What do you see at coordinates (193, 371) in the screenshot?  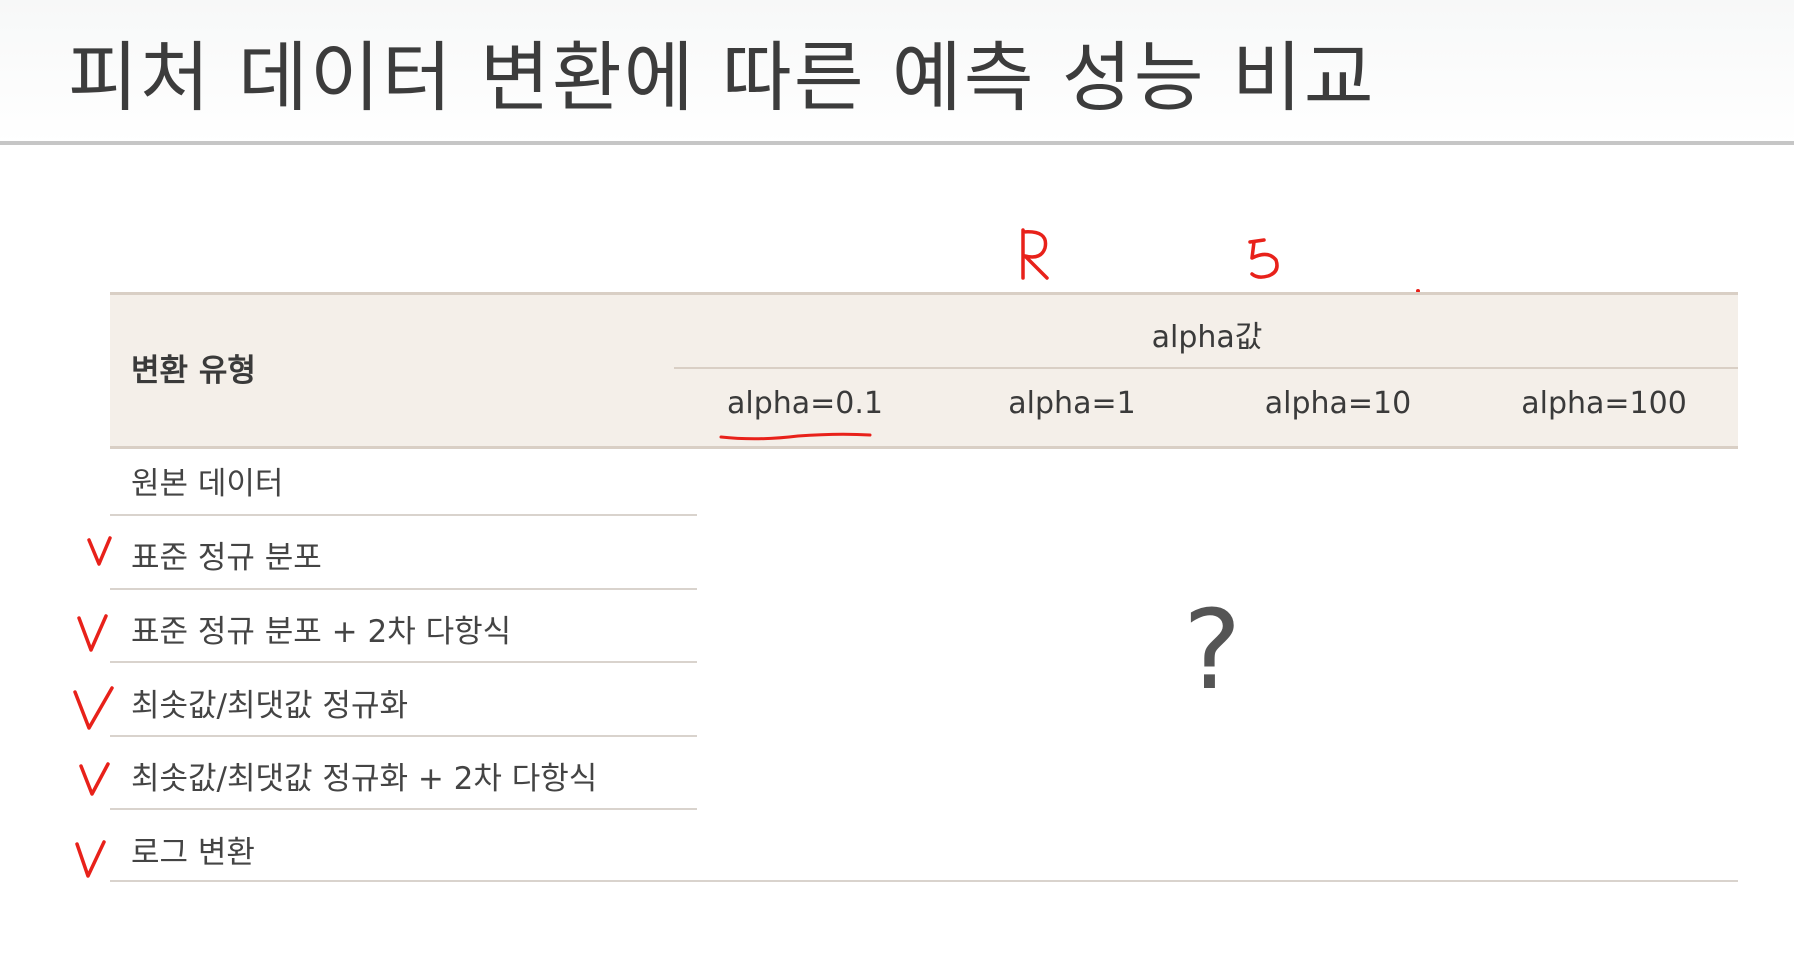 I see `header-transform-type: 변환 유형` at bounding box center [193, 371].